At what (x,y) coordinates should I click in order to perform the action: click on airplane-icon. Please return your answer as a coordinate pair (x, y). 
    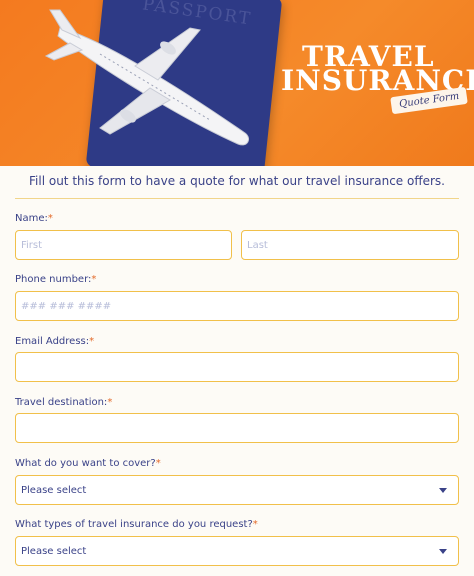
    Looking at the image, I should click on (146, 77).